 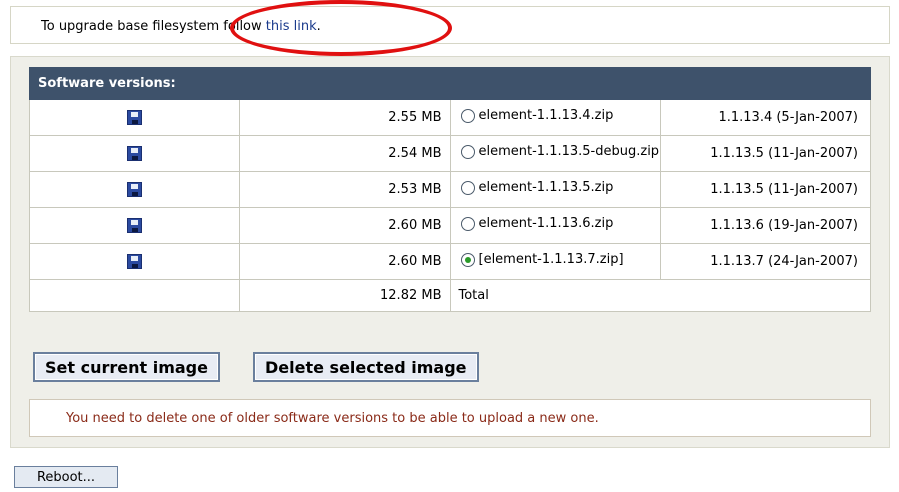 What do you see at coordinates (345, 153) in the screenshot?
I see `file-size: 2.54 MB` at bounding box center [345, 153].